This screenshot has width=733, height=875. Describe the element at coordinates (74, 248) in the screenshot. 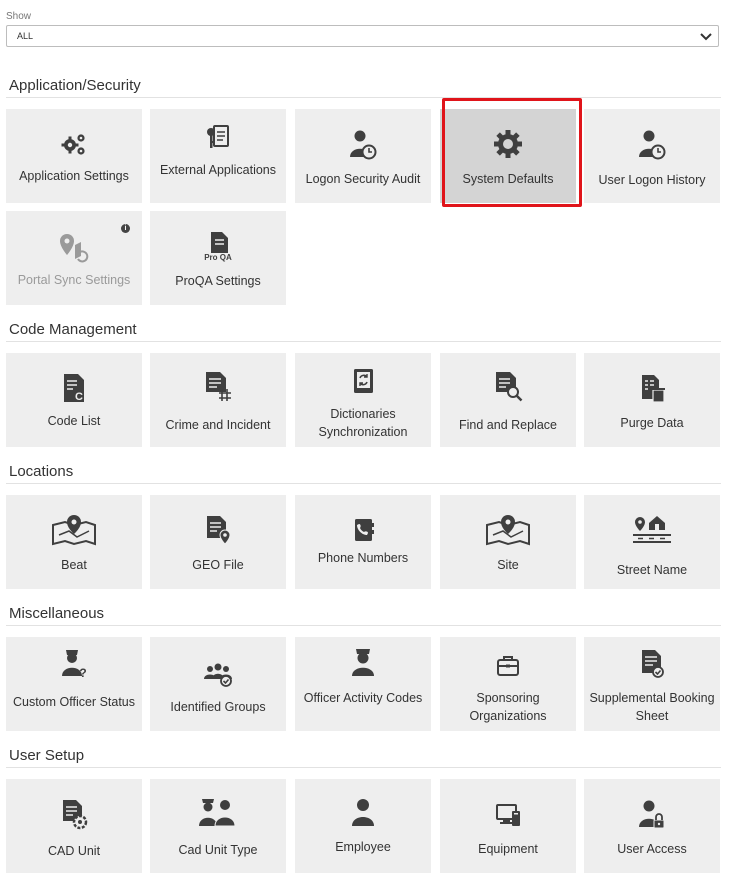

I see `map-sync-icon` at that location.